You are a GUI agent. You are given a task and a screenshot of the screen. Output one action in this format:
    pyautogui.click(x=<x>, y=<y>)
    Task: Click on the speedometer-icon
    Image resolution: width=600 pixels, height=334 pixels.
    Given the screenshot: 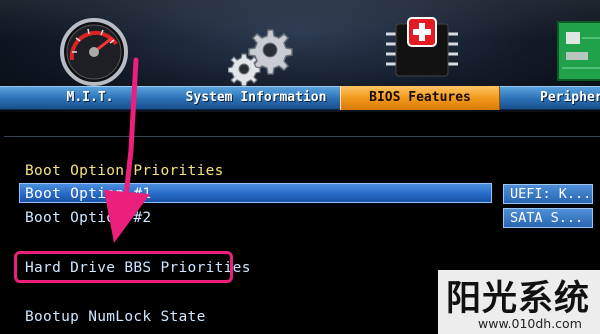 What is the action you would take?
    pyautogui.click(x=94, y=50)
    